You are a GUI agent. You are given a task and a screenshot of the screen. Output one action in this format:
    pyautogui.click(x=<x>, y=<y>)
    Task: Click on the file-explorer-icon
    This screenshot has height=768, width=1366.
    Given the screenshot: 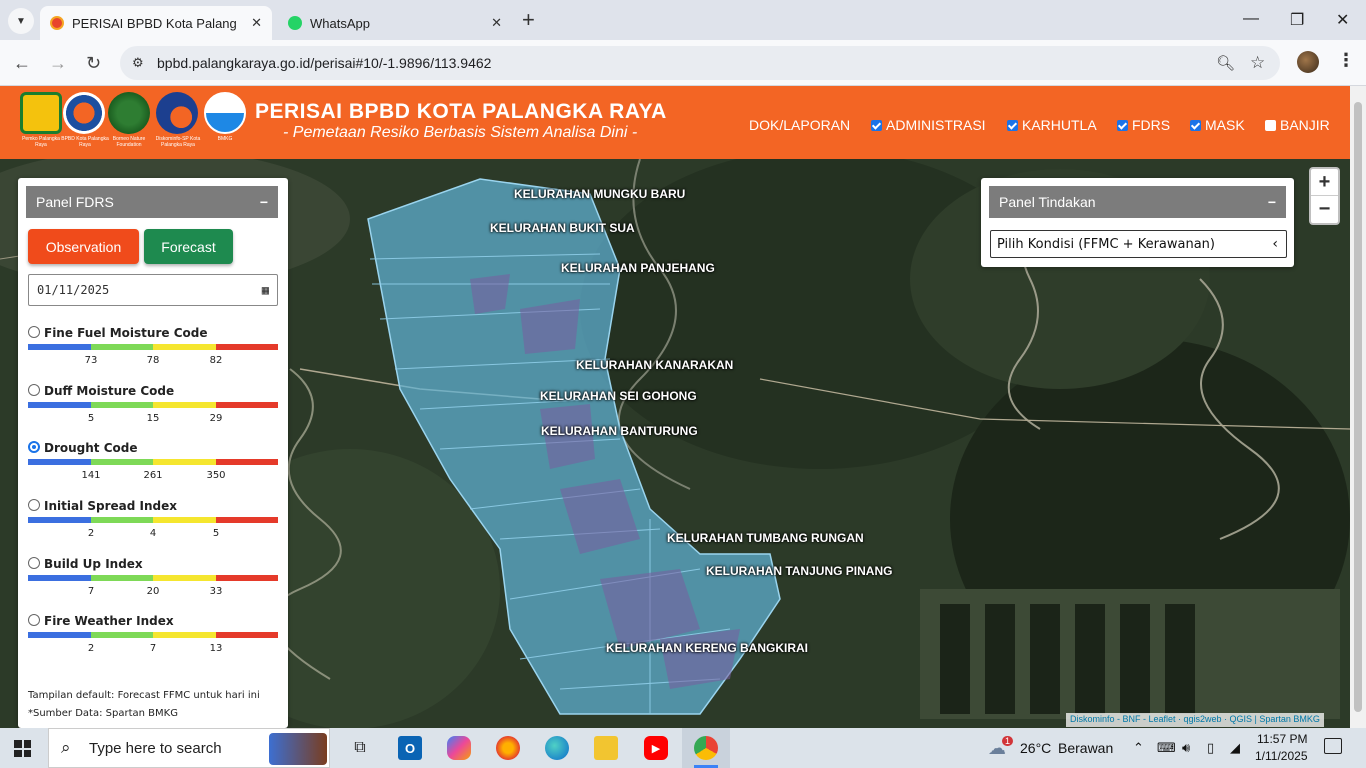 What is the action you would take?
    pyautogui.click(x=606, y=748)
    